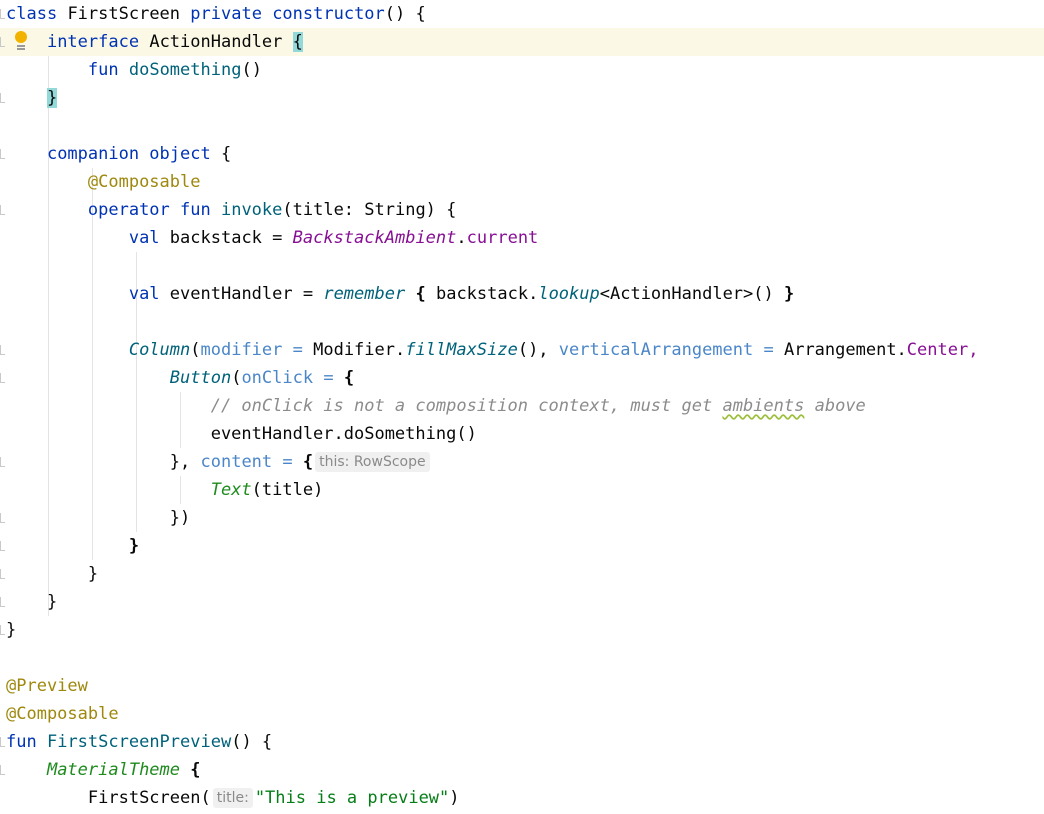 The height and width of the screenshot is (814, 1044). I want to click on code-line-21: }, so click(522, 574).